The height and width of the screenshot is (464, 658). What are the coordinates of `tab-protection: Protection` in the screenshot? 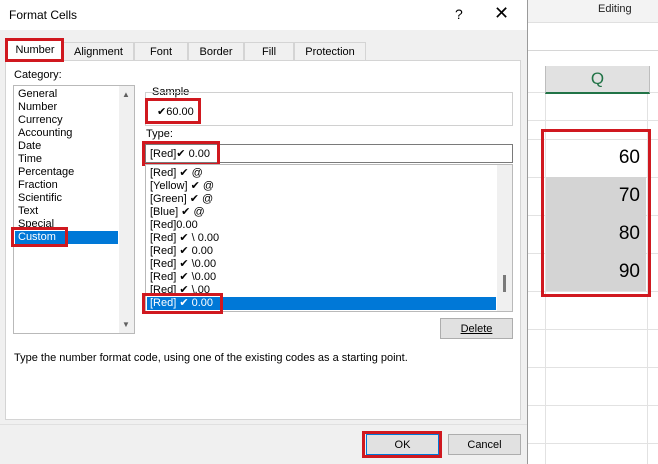 It's located at (330, 51).